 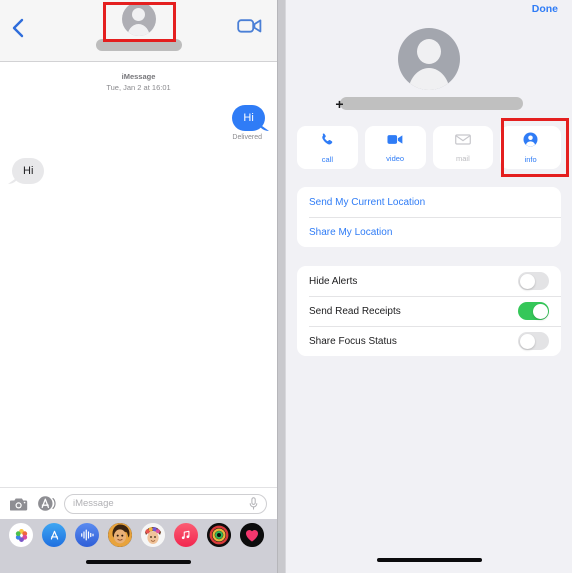 I want to click on person-avatar-icon, so click(x=138, y=19).